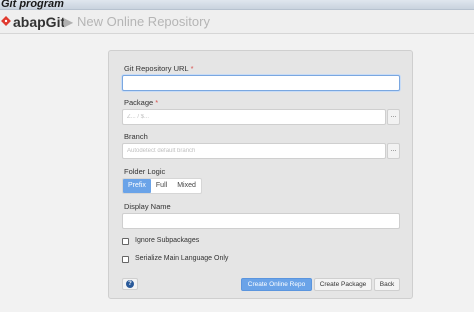 This screenshot has height=312, width=474. Describe the element at coordinates (261, 221) in the screenshot. I see `display-name-input` at that location.